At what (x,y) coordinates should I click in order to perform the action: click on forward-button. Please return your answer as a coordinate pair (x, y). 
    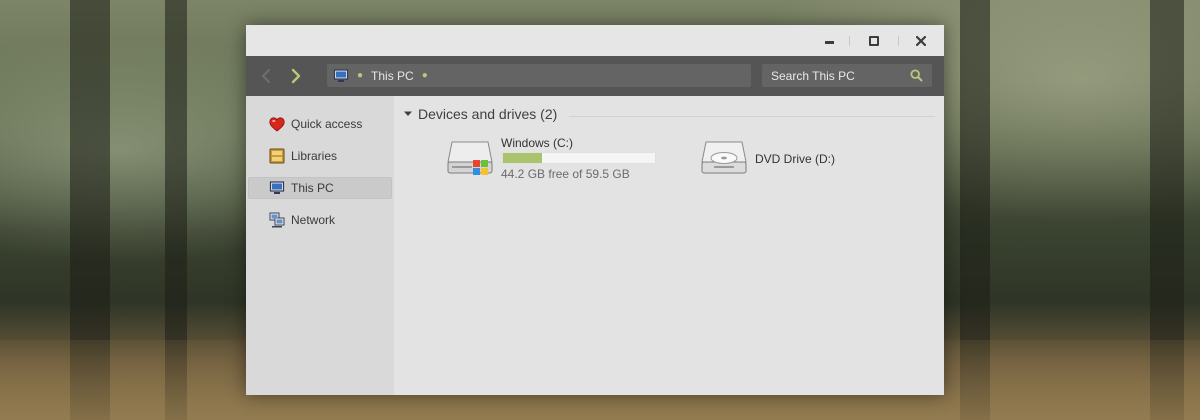
    Looking at the image, I should click on (296, 76).